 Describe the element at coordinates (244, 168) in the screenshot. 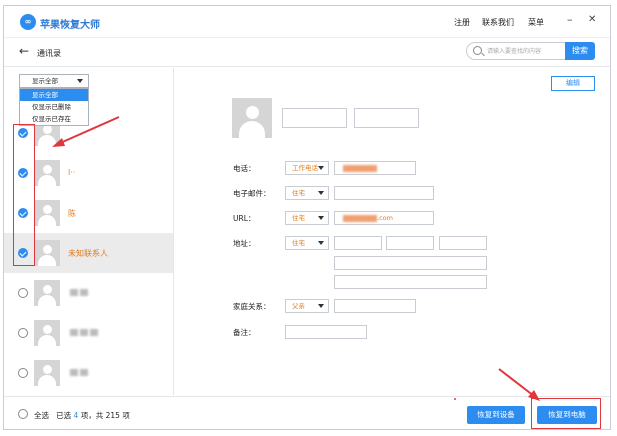

I see `phone-label: 电话：` at that location.